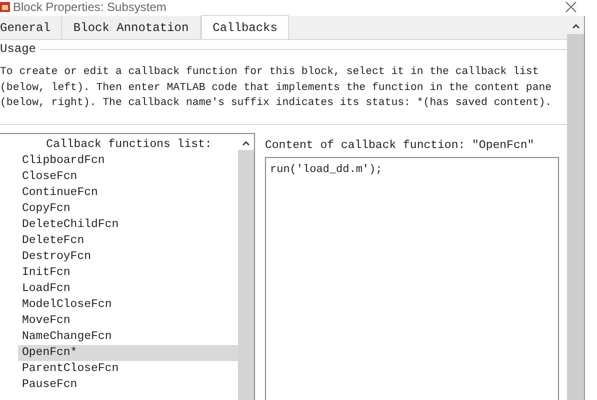 Image resolution: width=597 pixels, height=400 pixels. What do you see at coordinates (129, 144) in the screenshot?
I see `list-heading: Callback functions list:` at bounding box center [129, 144].